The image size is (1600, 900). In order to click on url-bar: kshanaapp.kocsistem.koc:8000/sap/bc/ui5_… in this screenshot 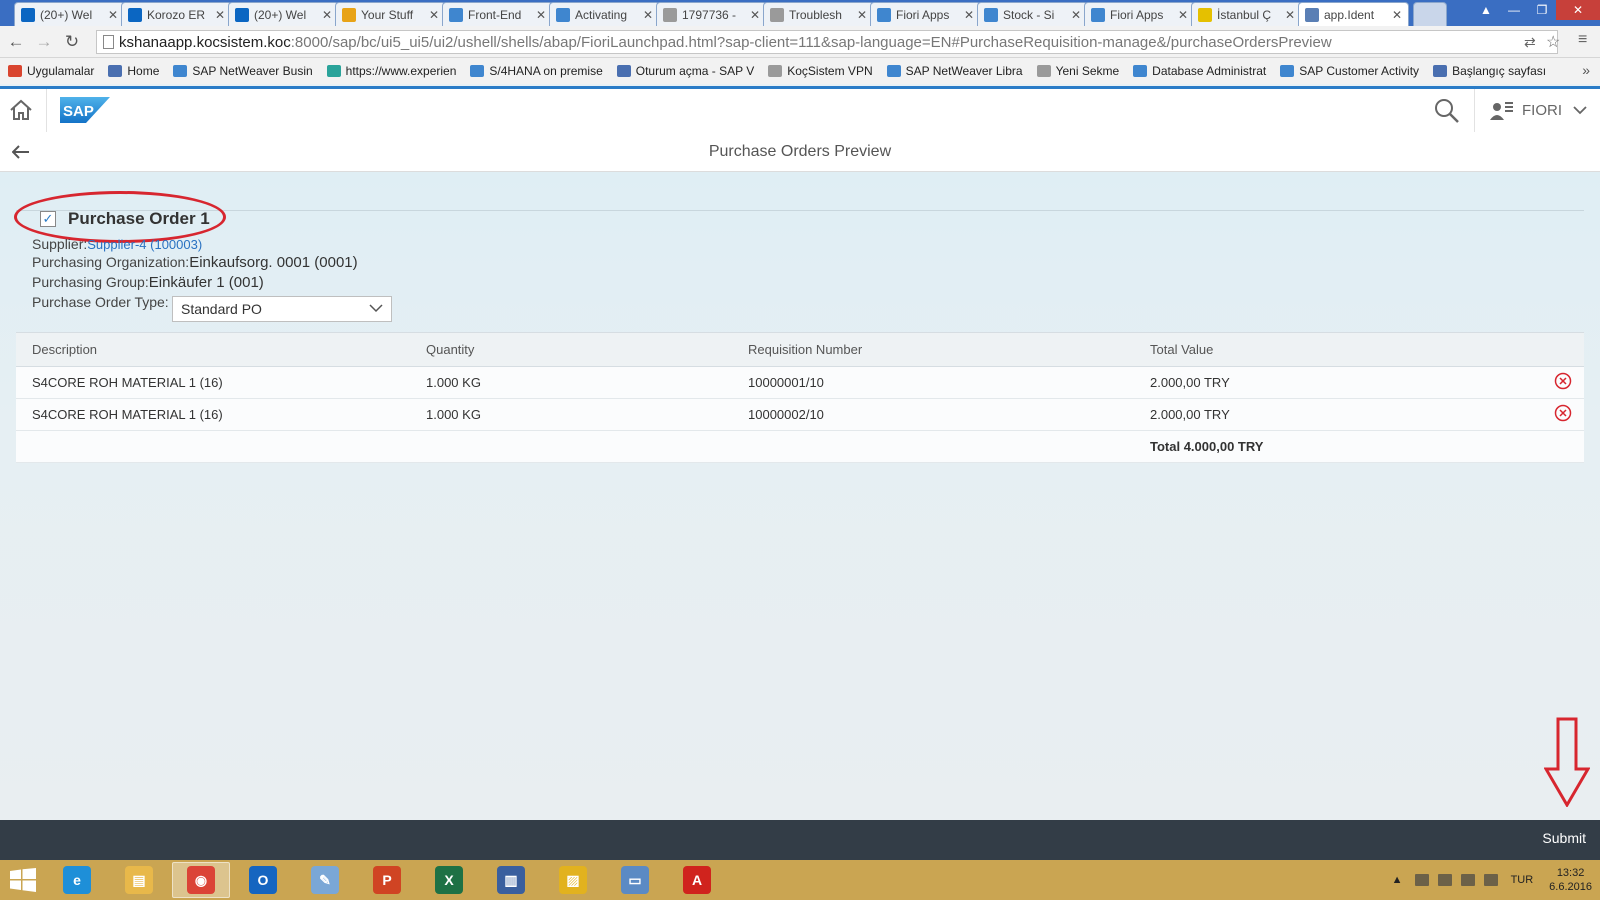, I will do `click(827, 42)`.